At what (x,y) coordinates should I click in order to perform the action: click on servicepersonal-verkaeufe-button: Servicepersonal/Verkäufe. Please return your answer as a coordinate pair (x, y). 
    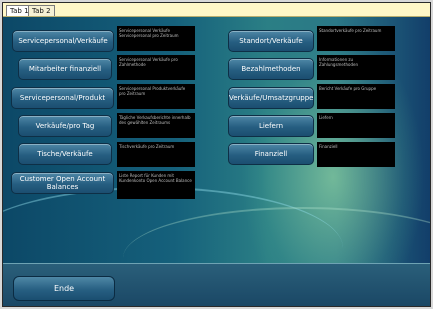
    Looking at the image, I should click on (63, 41).